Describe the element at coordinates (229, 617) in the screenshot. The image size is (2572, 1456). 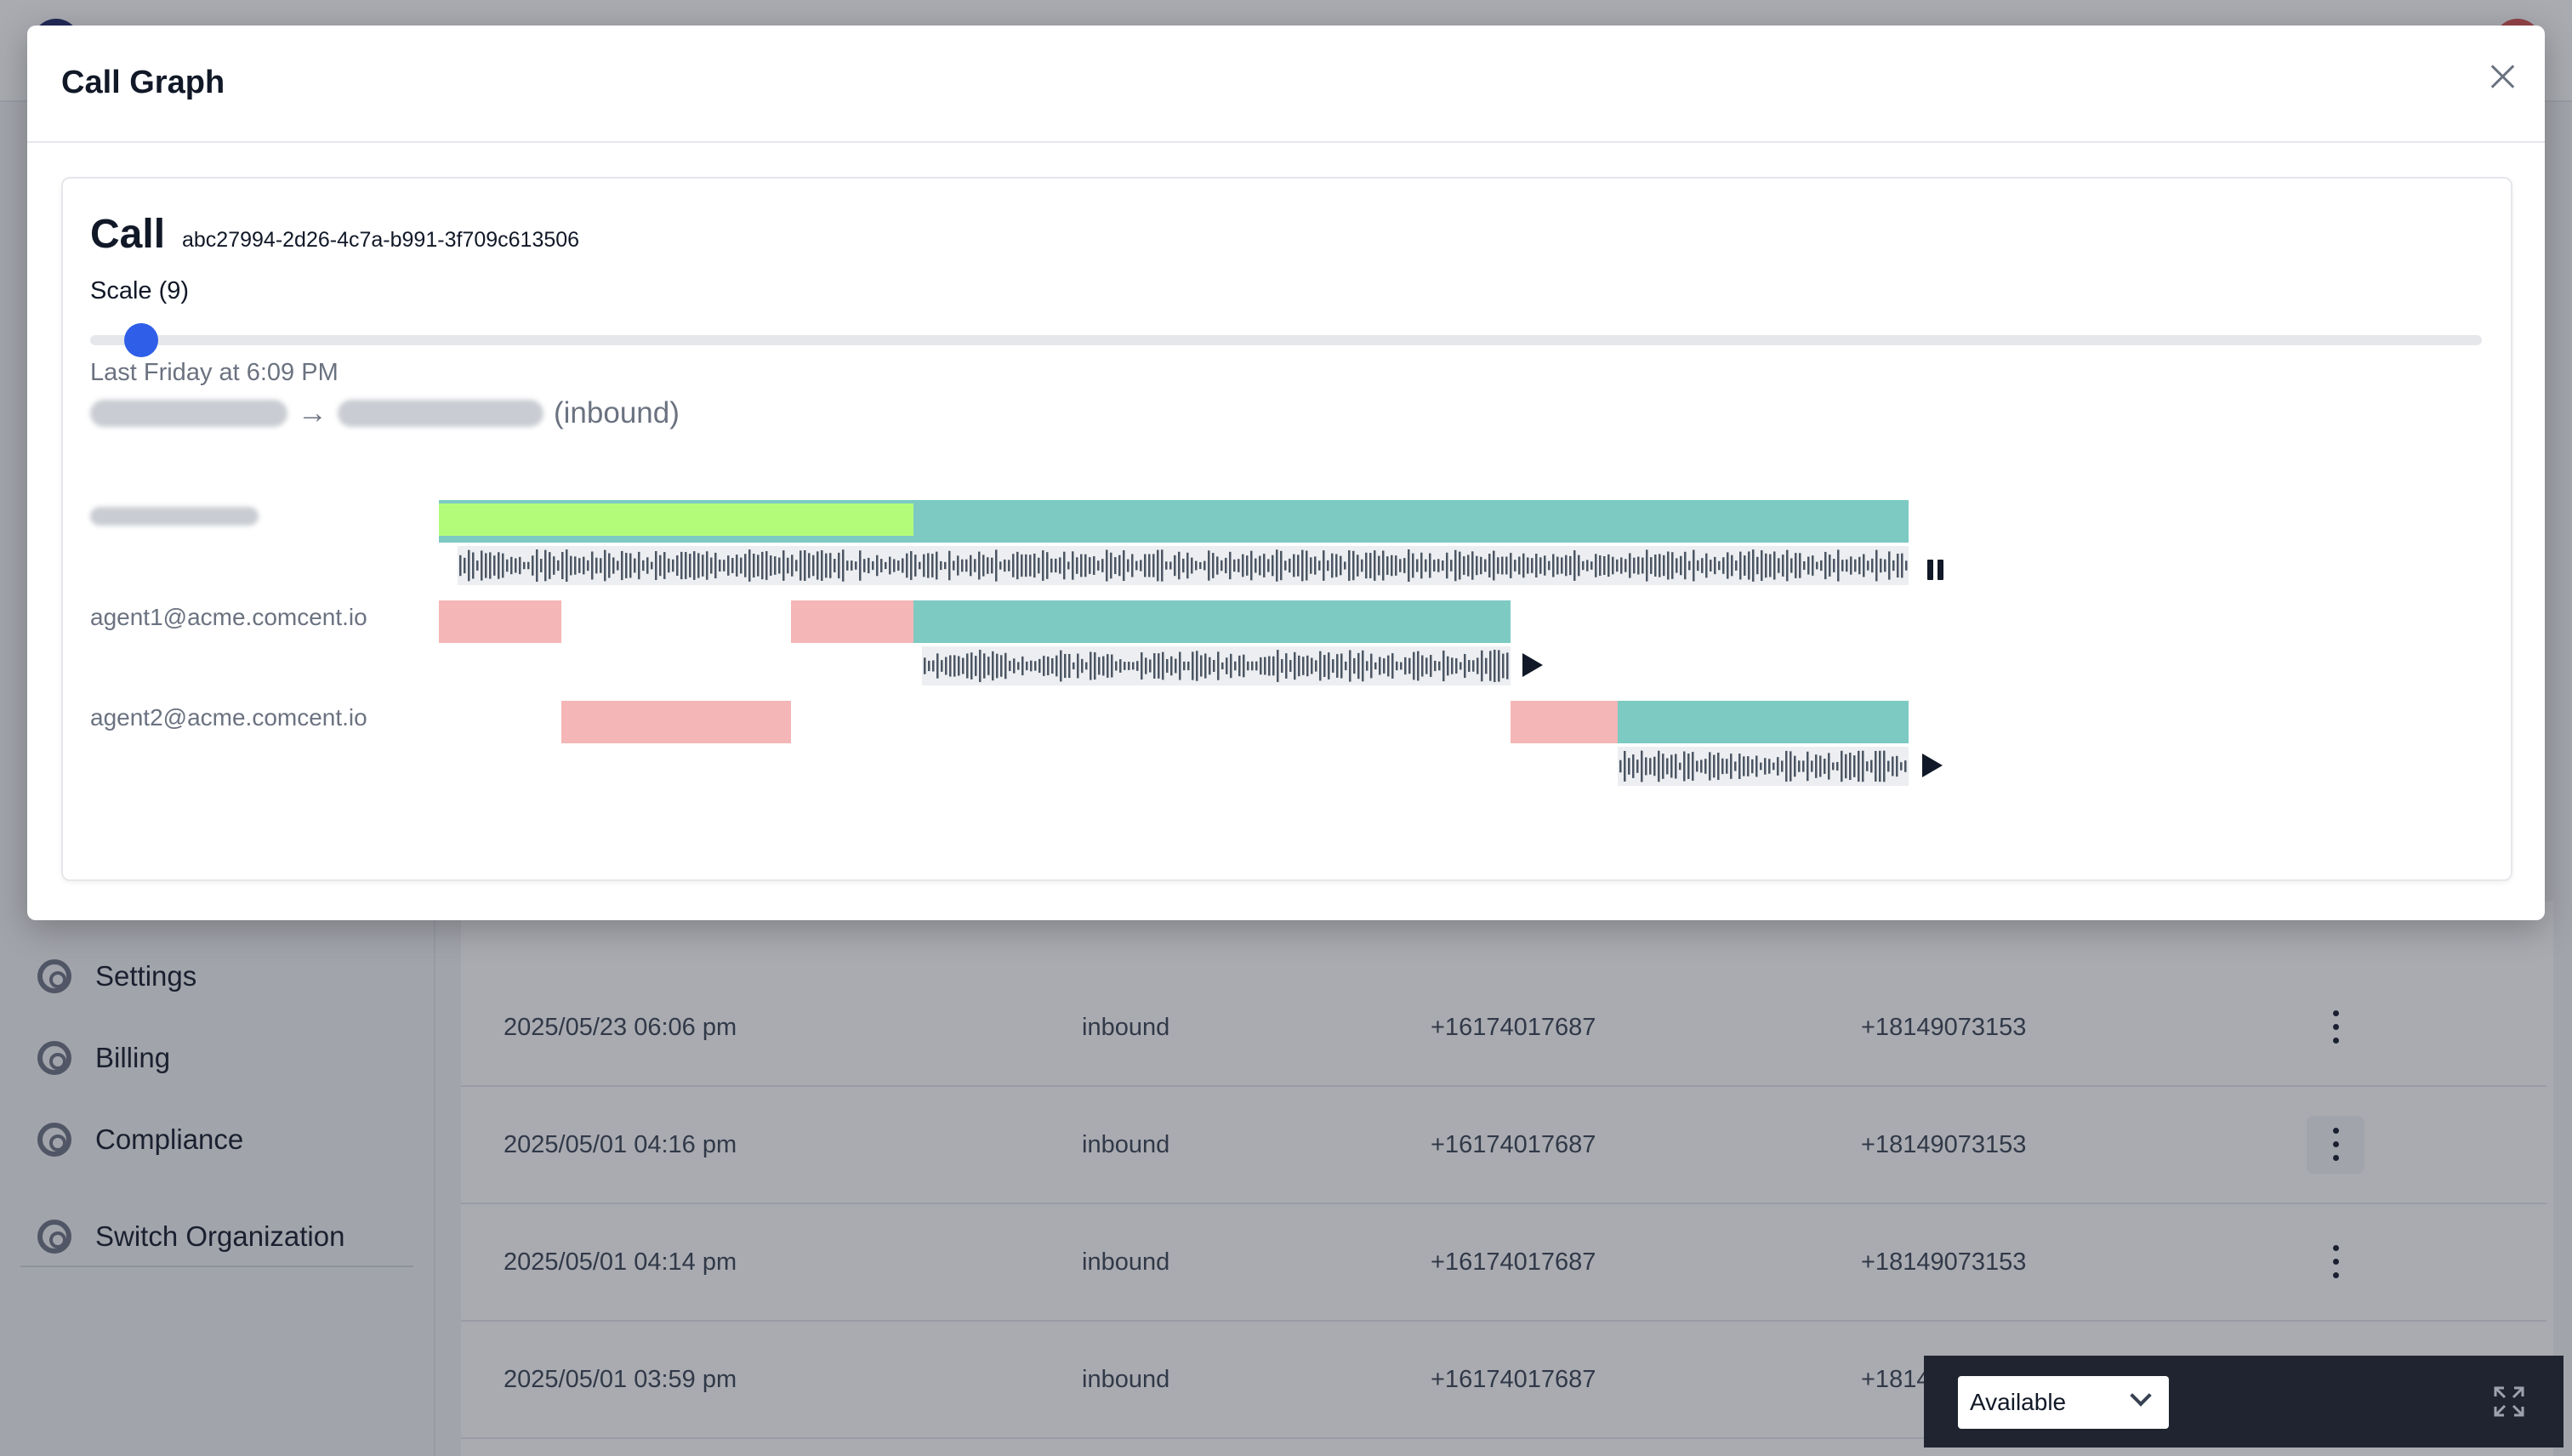
I see `participant-label: agent1@acme.comcent.io` at that location.